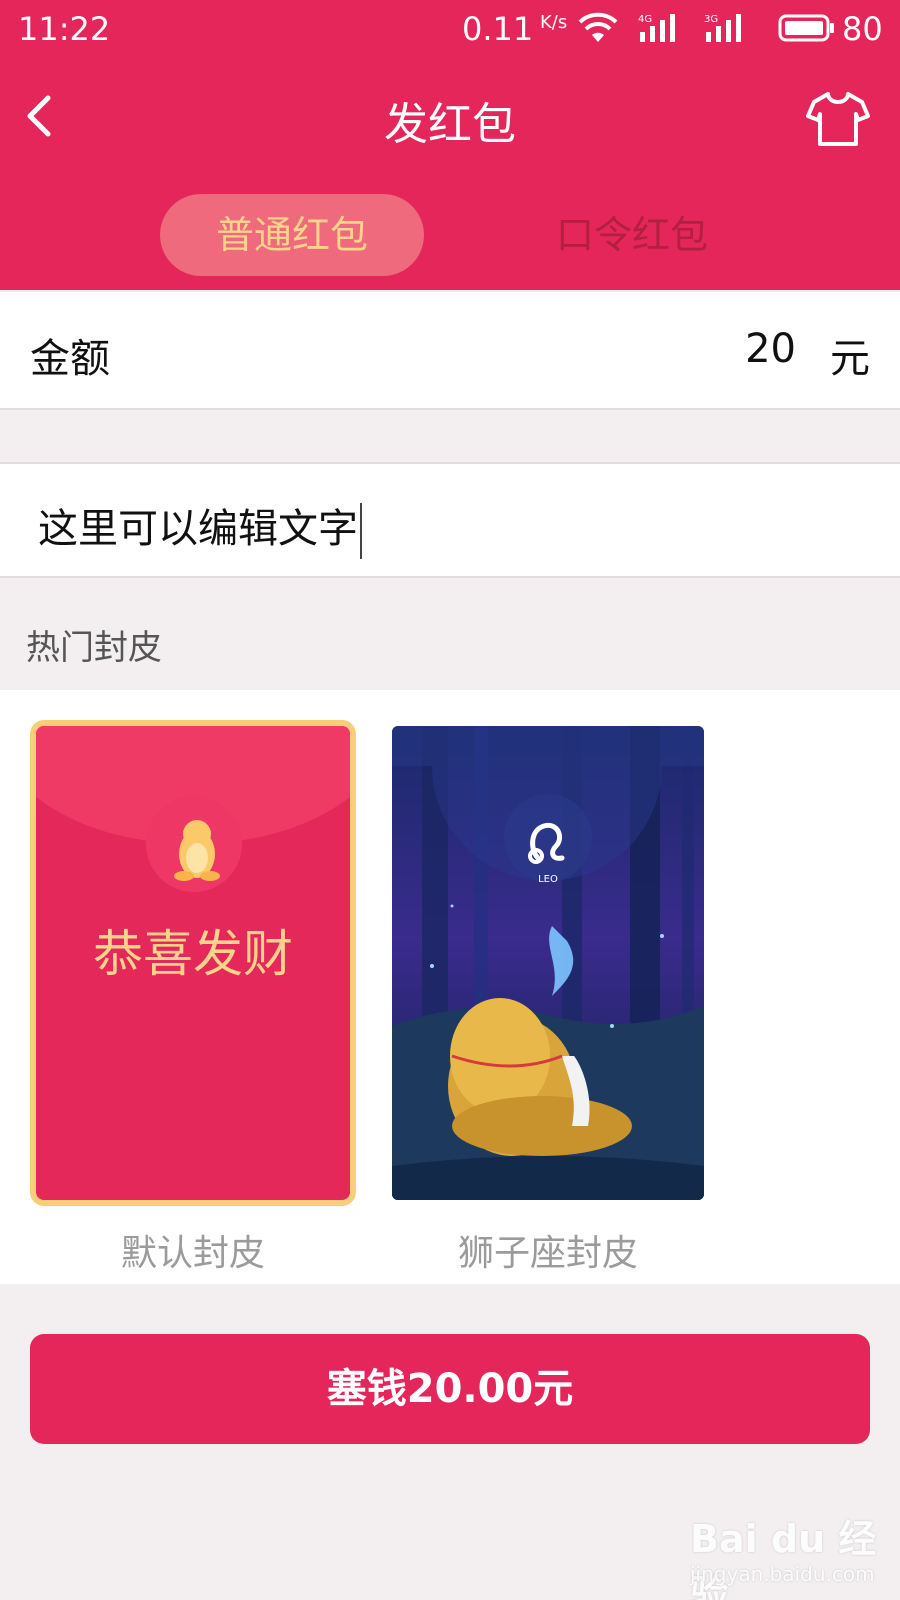 The width and height of the screenshot is (900, 1600). I want to click on status-time: 11:22, so click(64, 29).